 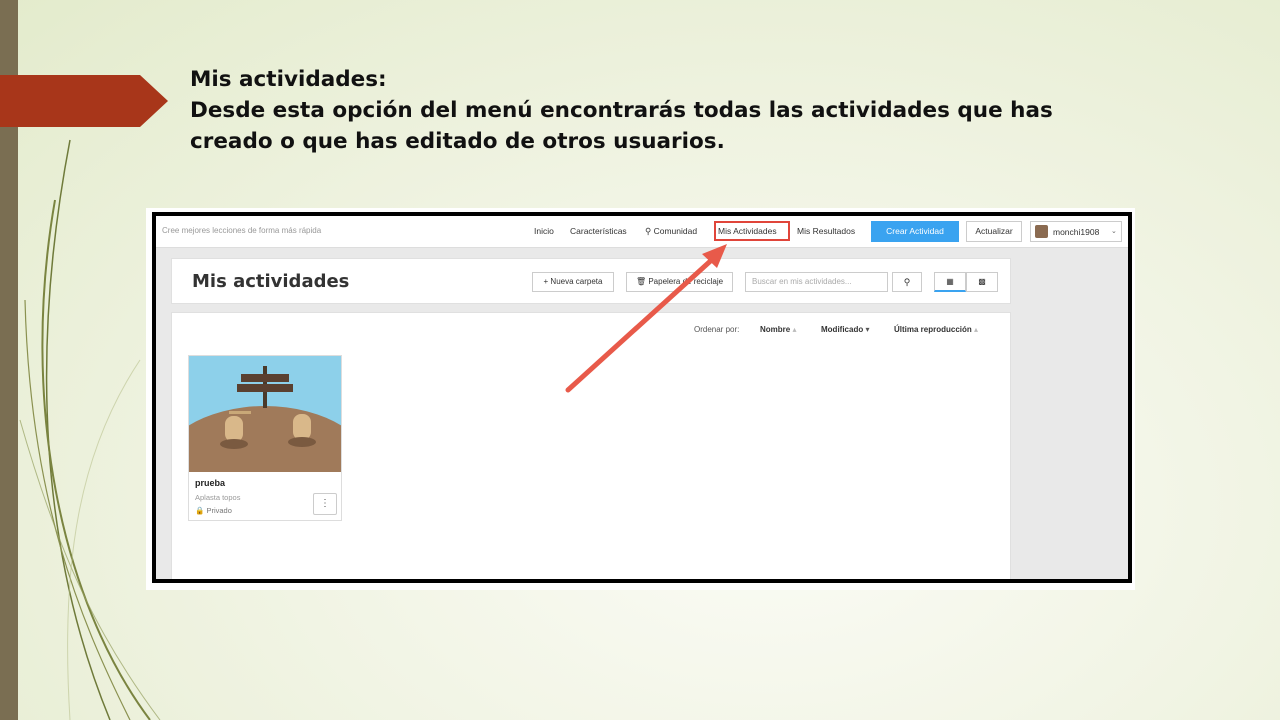 I want to click on grid-small-icon: ▩, so click(x=982, y=281).